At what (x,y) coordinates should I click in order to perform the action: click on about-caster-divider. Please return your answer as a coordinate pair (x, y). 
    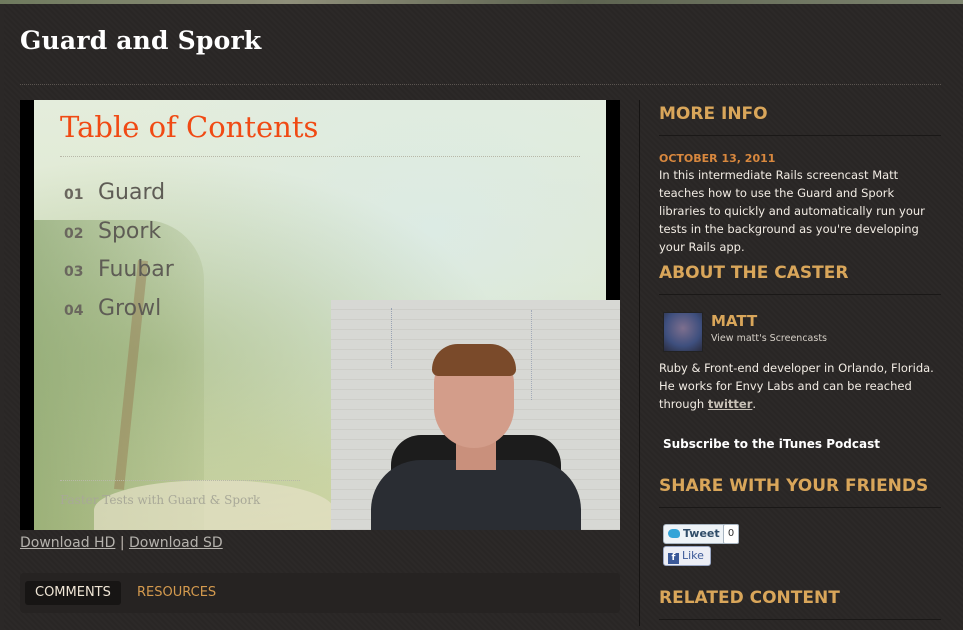
    Looking at the image, I should click on (800, 294).